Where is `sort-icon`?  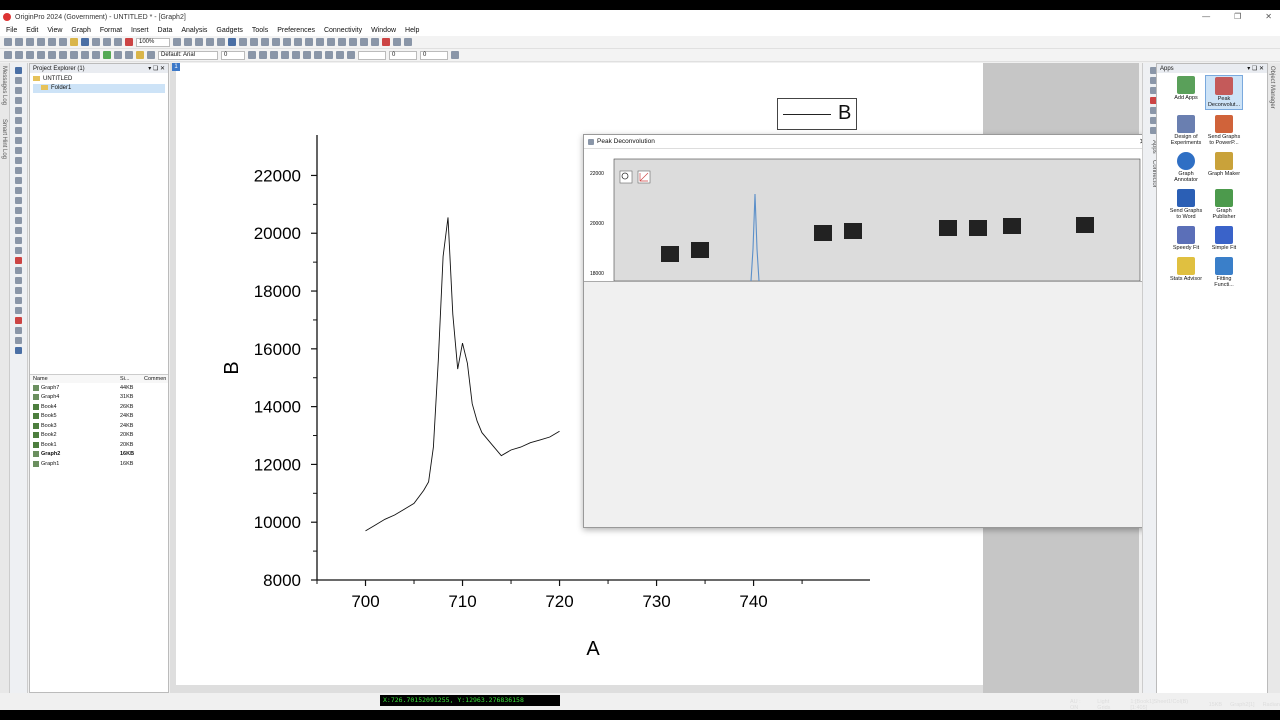 sort-icon is located at coordinates (320, 42).